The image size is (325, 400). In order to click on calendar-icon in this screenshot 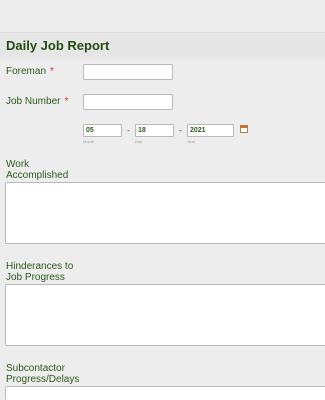, I will do `click(244, 129)`.